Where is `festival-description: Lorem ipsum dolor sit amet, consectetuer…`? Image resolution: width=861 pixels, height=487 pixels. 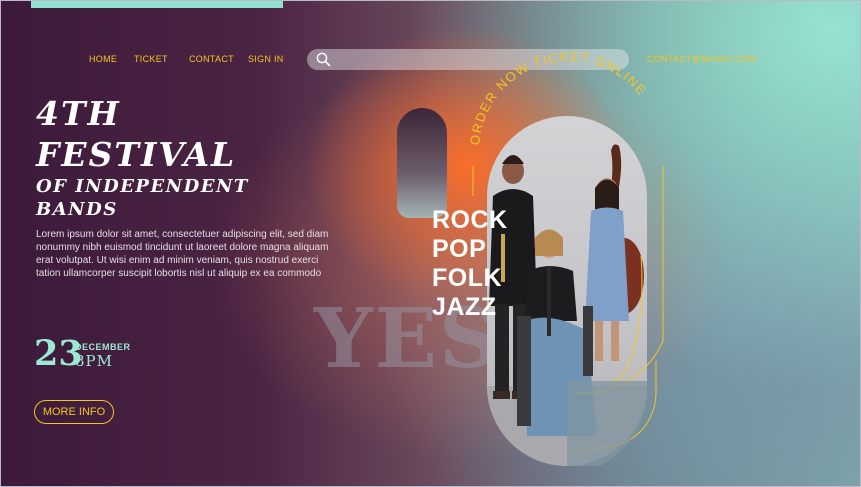 festival-description: Lorem ipsum dolor sit amet, consectetuer… is located at coordinates (182, 254).